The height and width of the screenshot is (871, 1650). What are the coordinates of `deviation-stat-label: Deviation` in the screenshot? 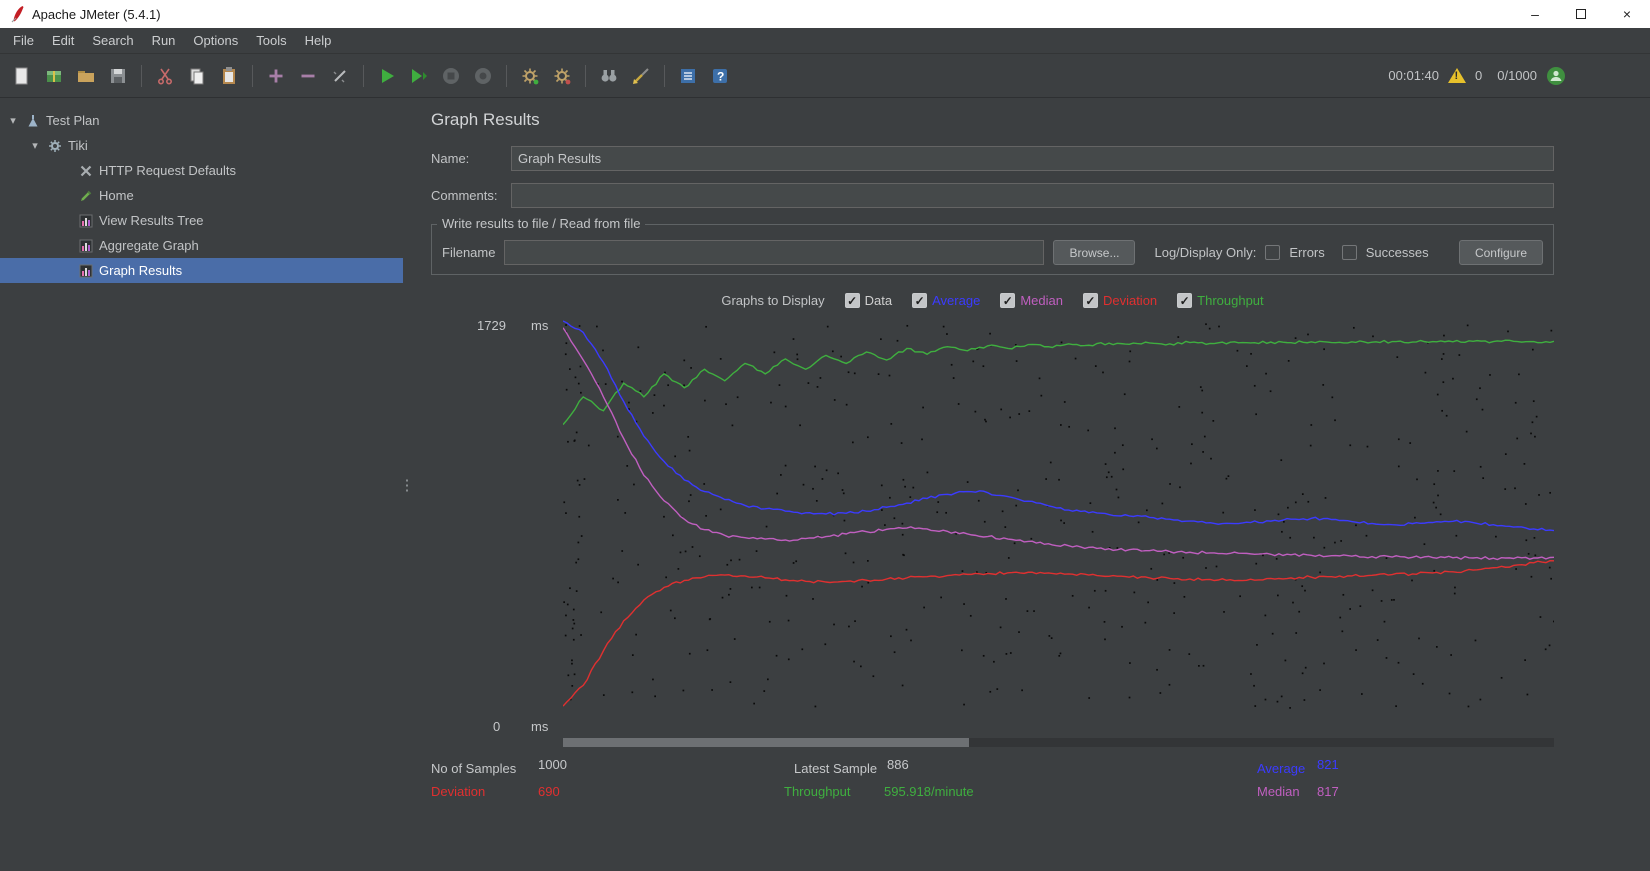 It's located at (458, 791).